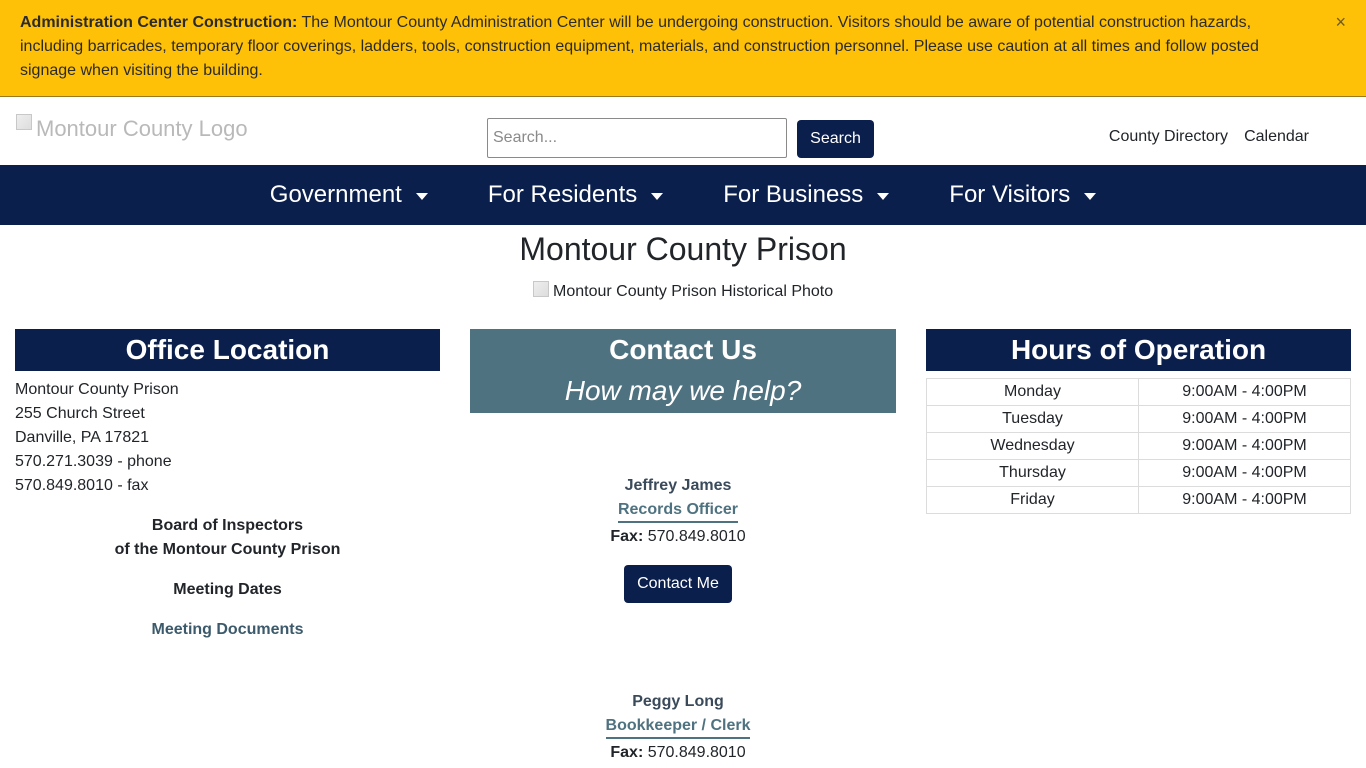 This screenshot has width=1366, height=768. Describe the element at coordinates (1340, 22) in the screenshot. I see `close-icon: ×` at that location.